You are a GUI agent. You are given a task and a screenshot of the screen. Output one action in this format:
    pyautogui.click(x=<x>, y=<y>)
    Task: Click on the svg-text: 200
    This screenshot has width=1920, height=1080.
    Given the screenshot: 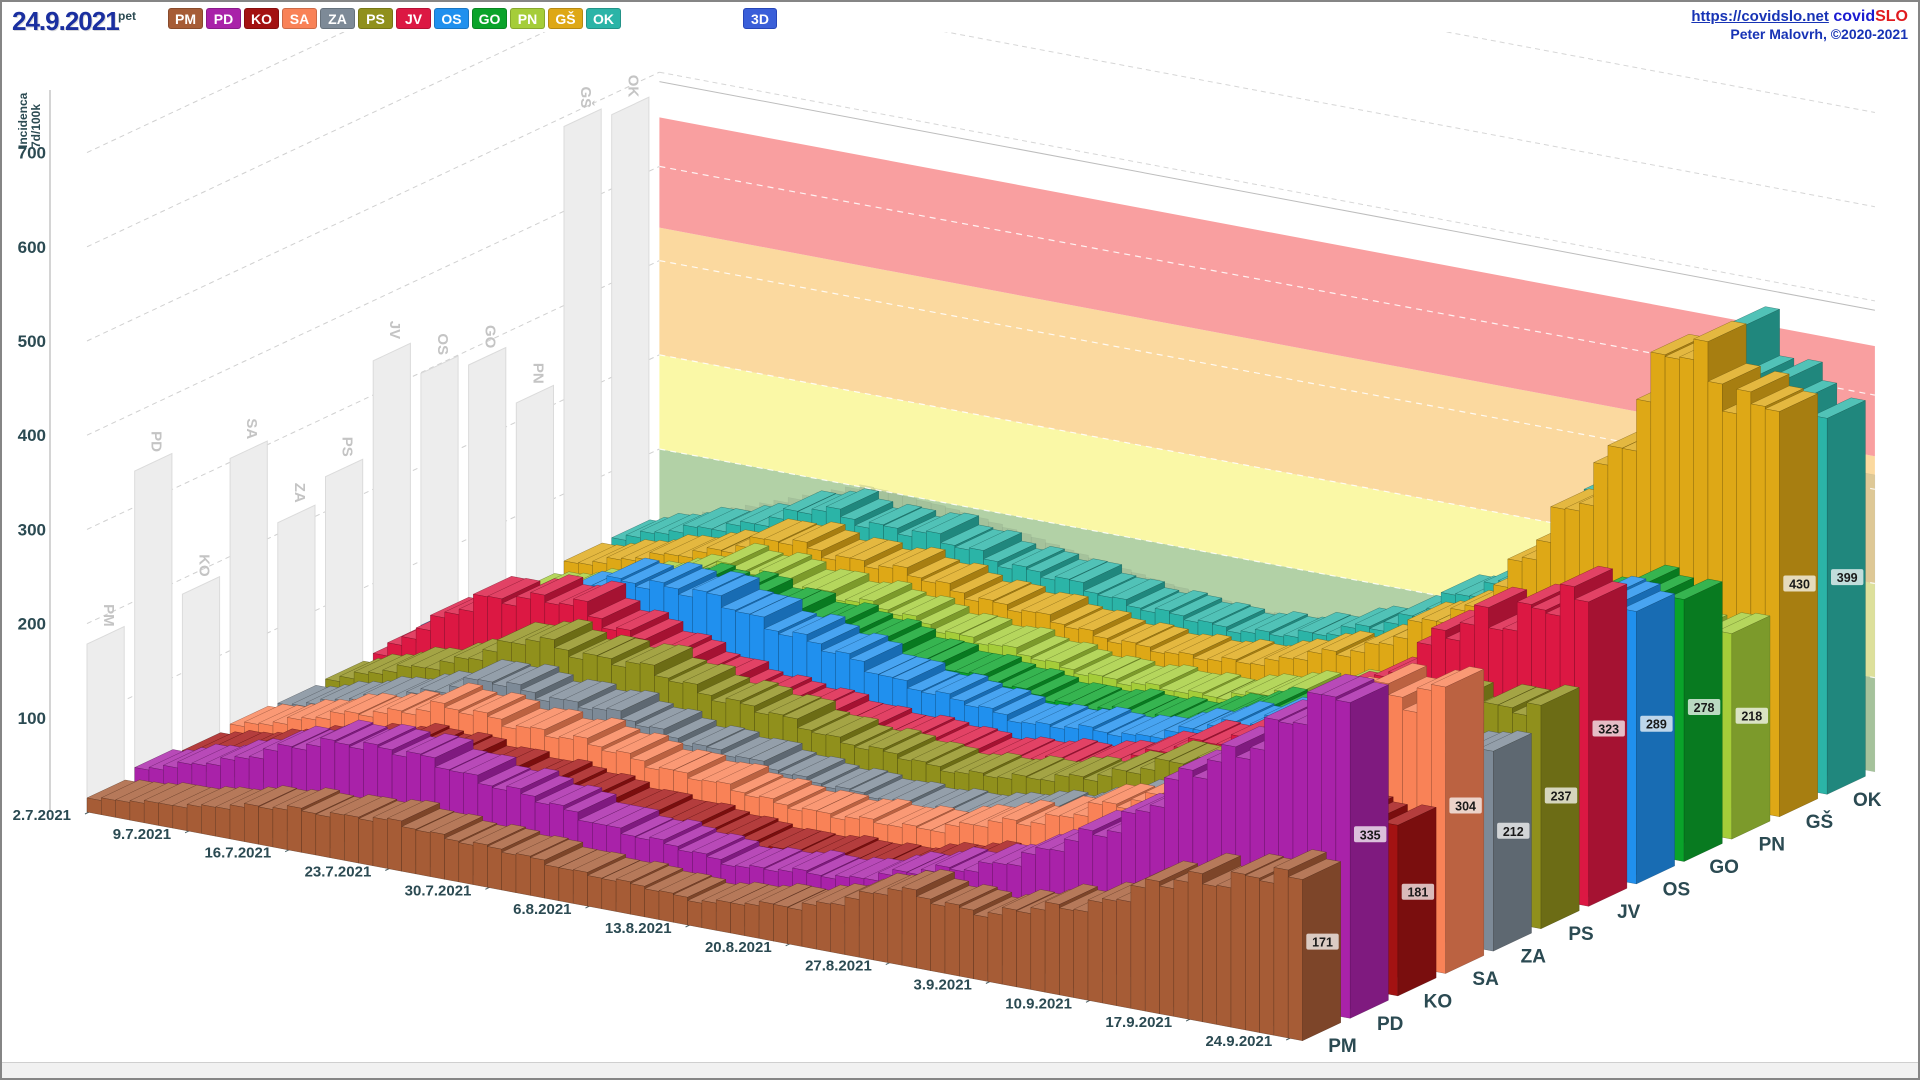 What is the action you would take?
    pyautogui.click(x=32, y=624)
    